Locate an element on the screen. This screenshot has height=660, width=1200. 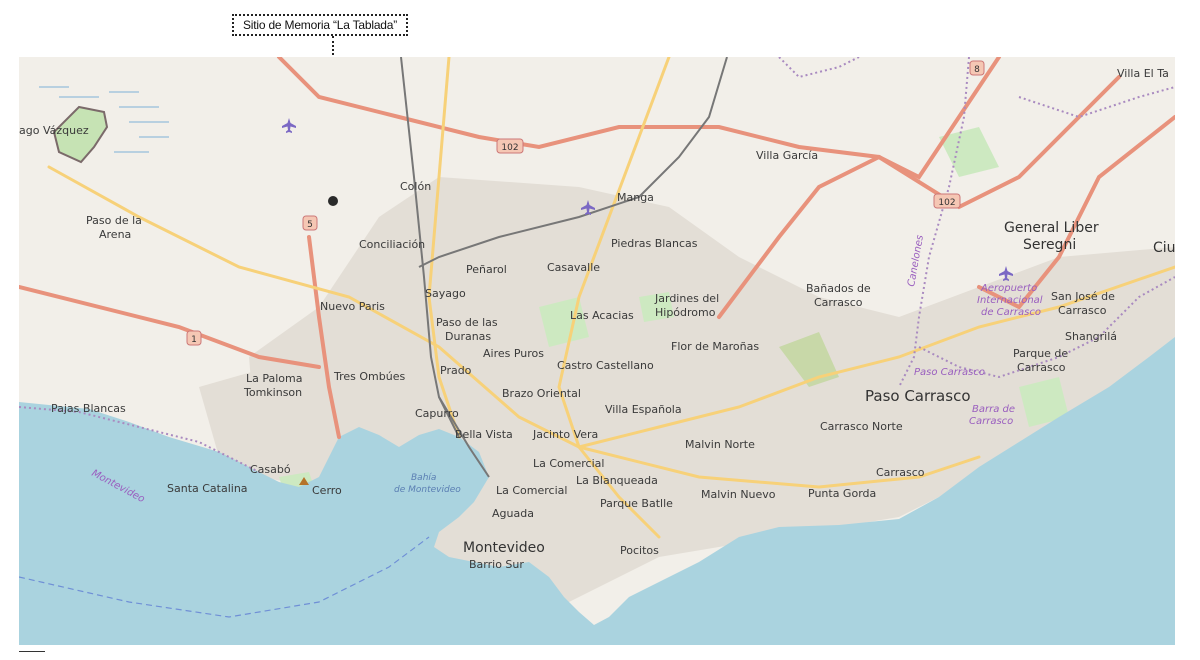
place-label: Flor de Maroñas is located at coordinates (715, 346).